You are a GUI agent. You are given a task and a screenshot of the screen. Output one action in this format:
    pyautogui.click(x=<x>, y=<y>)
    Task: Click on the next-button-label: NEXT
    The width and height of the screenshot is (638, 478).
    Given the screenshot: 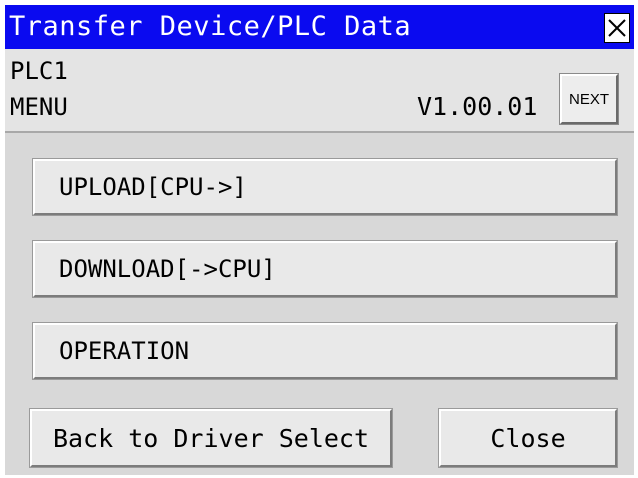 What is the action you would take?
    pyautogui.click(x=588, y=99)
    